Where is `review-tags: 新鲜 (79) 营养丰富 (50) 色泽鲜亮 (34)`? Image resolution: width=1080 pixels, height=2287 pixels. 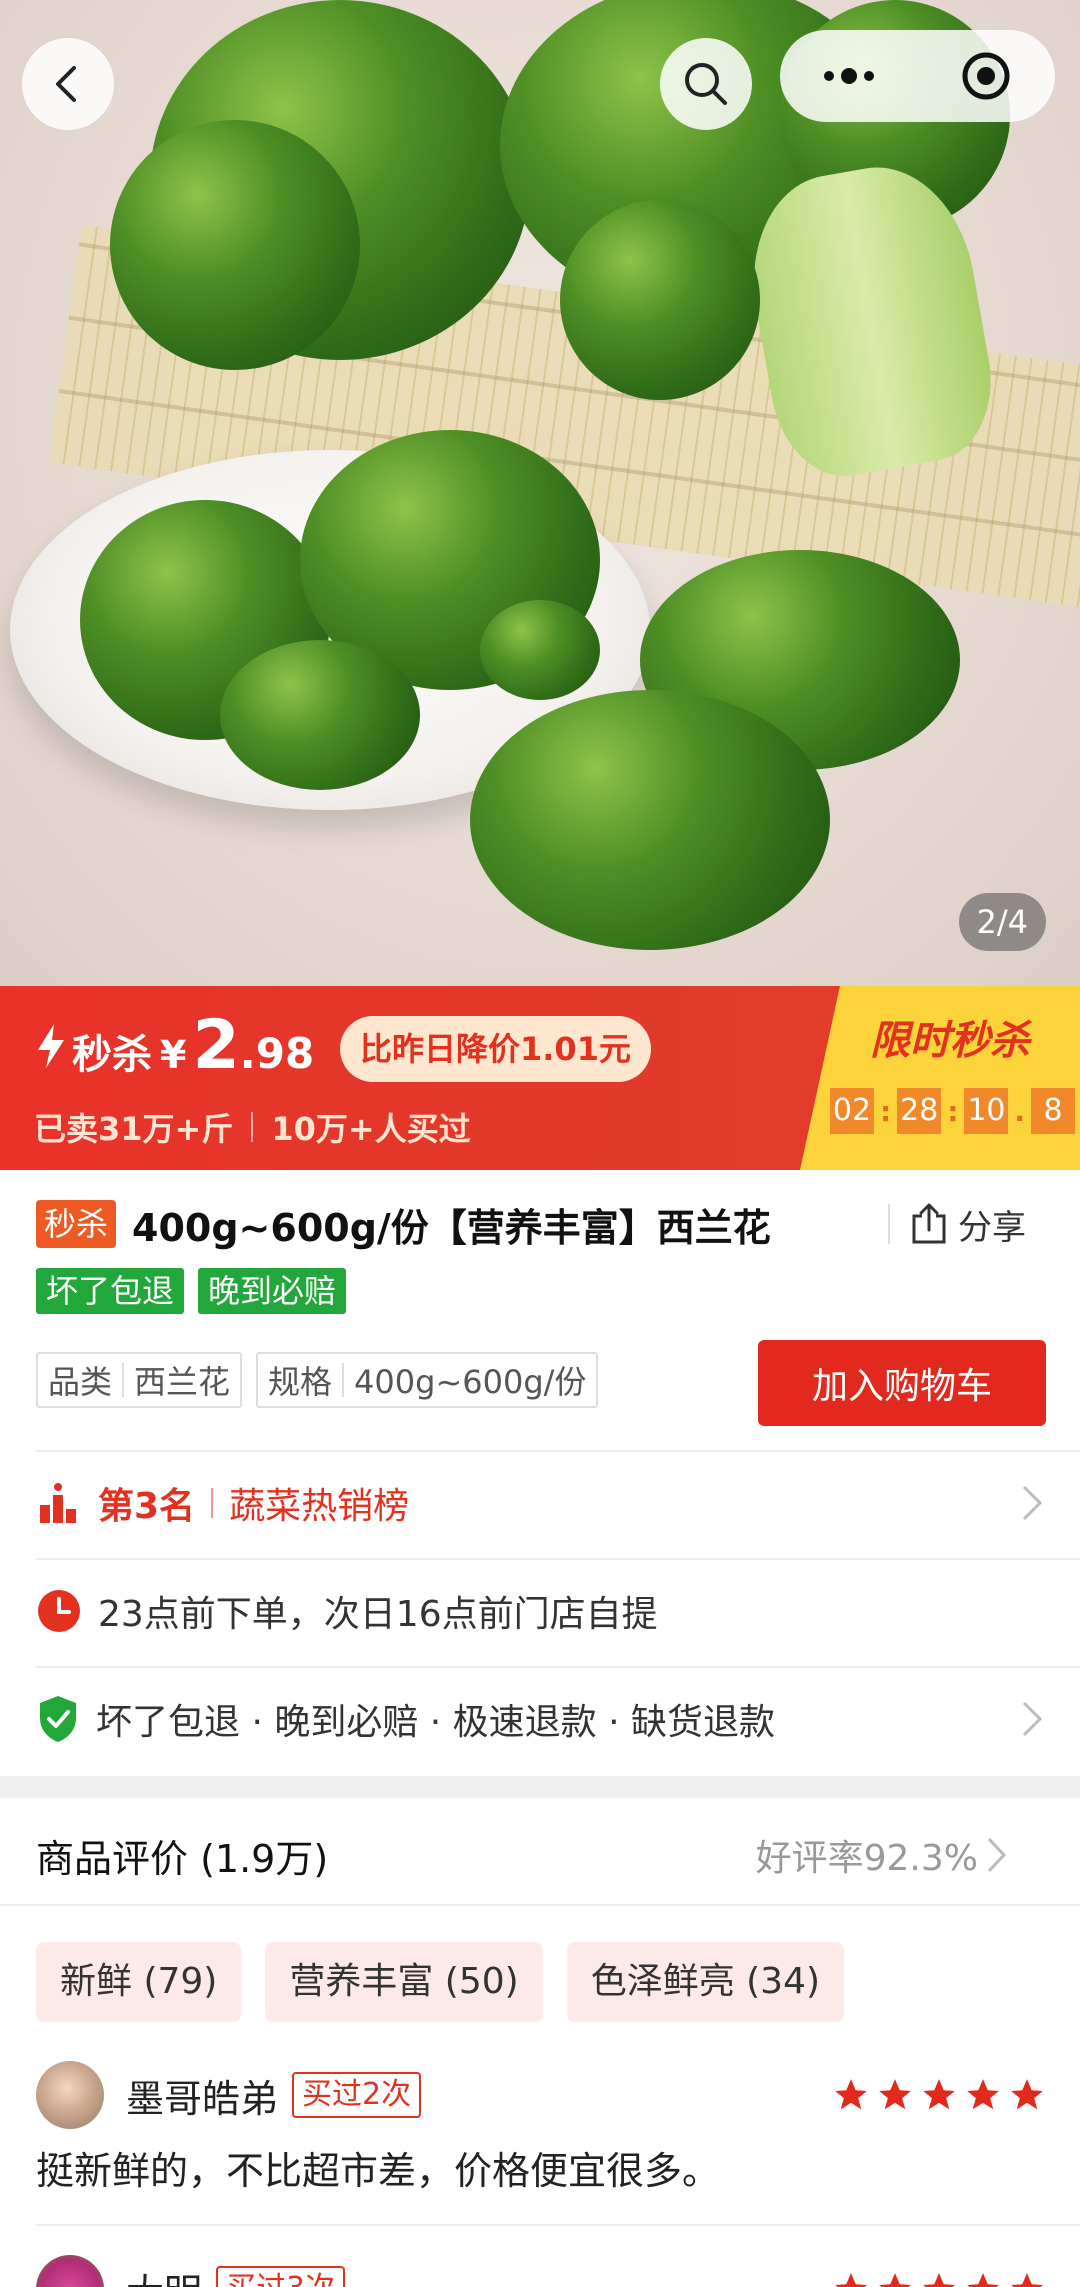
review-tags: 新鲜 (79) 营养丰富 (50) 色泽鲜亮 (34) is located at coordinates (440, 1982).